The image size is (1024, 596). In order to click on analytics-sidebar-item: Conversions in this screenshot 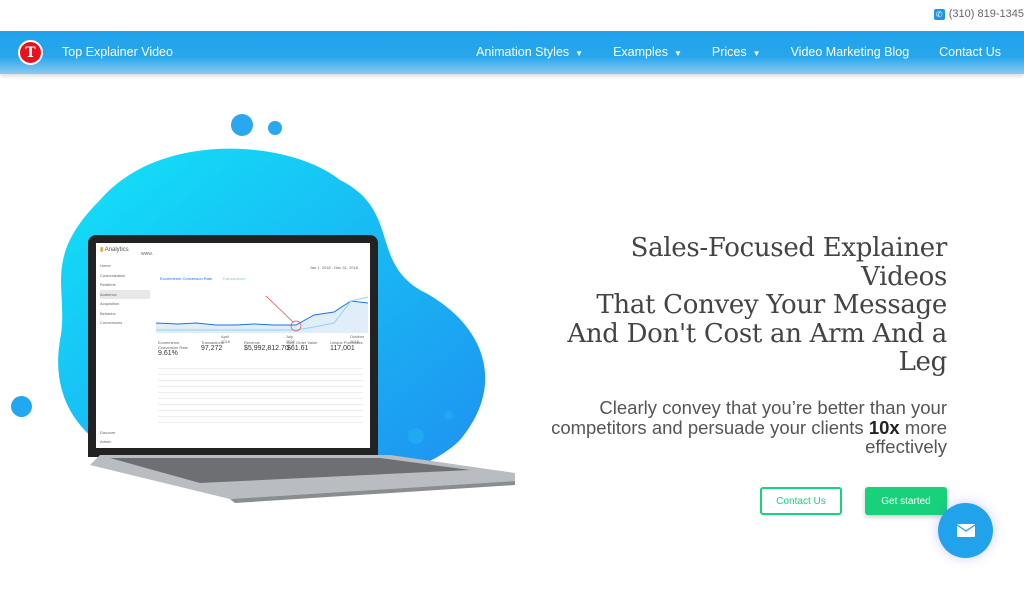, I will do `click(111, 322)`.